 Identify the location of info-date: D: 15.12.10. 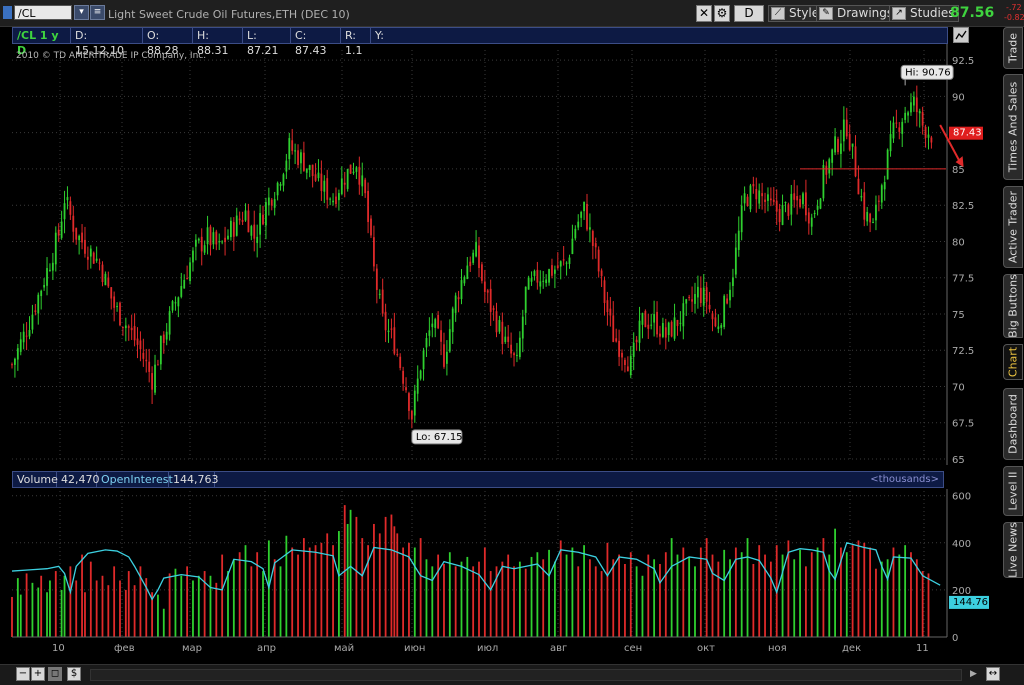
(107, 42).